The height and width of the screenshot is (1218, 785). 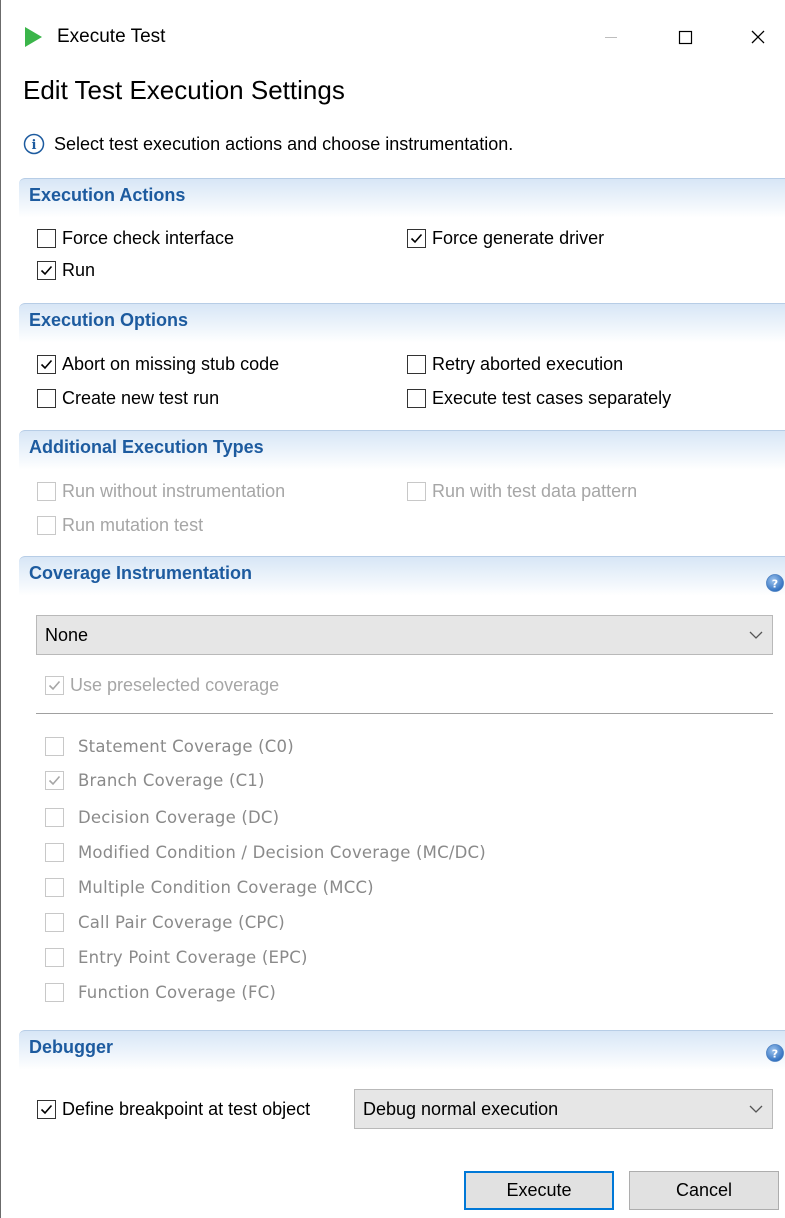 What do you see at coordinates (109, 320) in the screenshot?
I see `section-title: Execution Options` at bounding box center [109, 320].